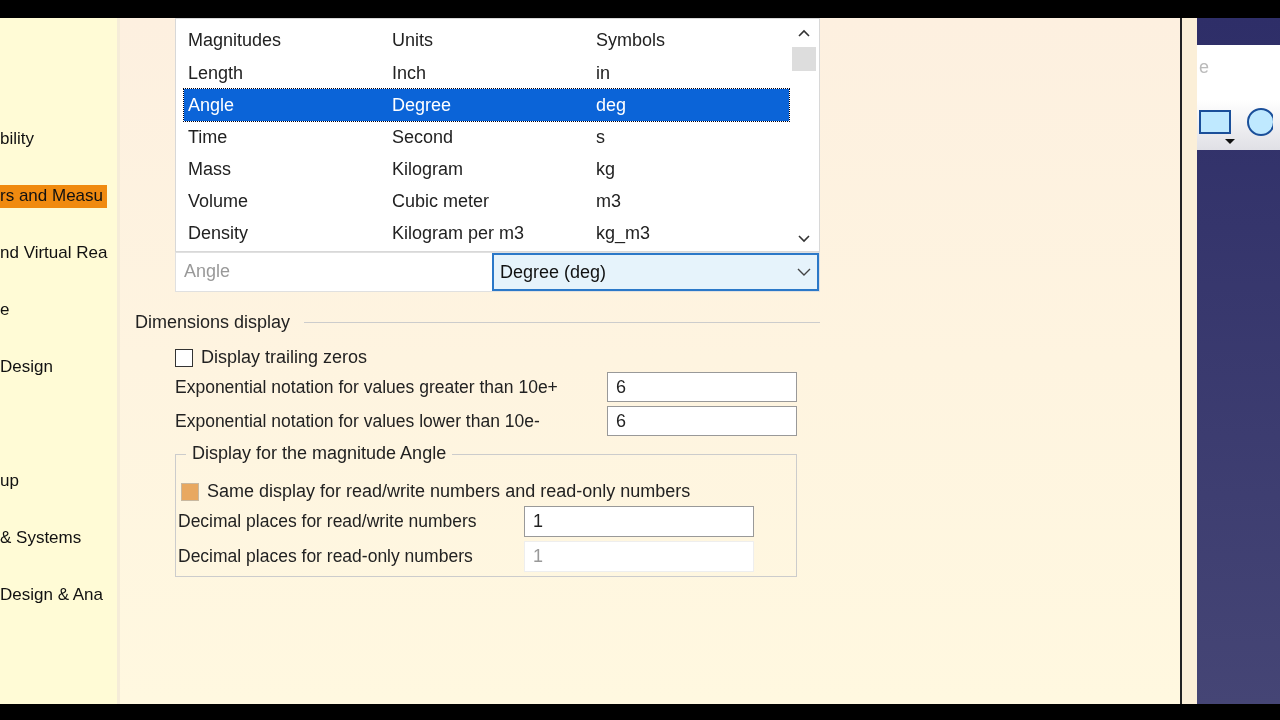 The image size is (1280, 720). Describe the element at coordinates (11, 481) in the screenshot. I see `tree-item: up` at that location.